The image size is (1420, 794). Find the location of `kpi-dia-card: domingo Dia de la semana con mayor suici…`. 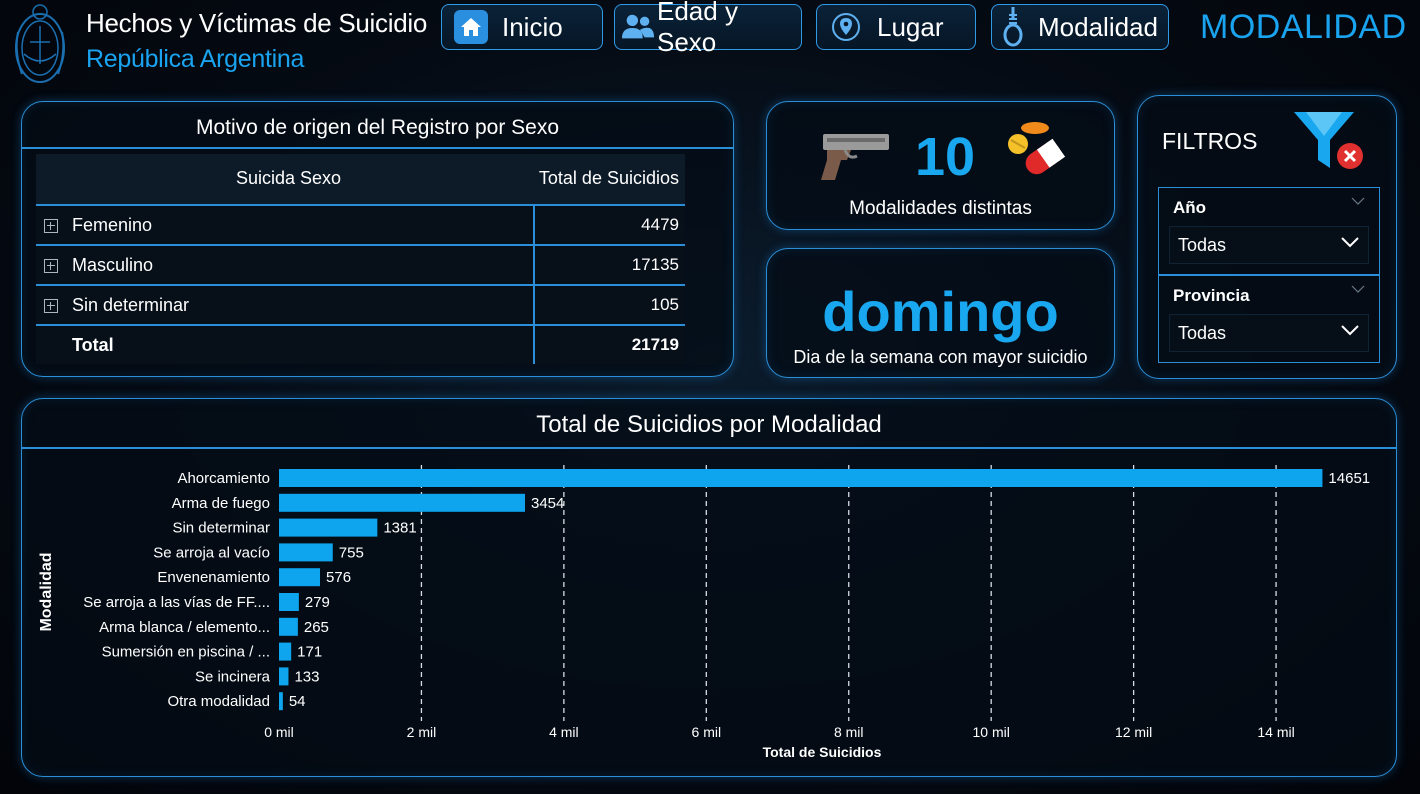

kpi-dia-card: domingo Dia de la semana con mayor suici… is located at coordinates (940, 313).